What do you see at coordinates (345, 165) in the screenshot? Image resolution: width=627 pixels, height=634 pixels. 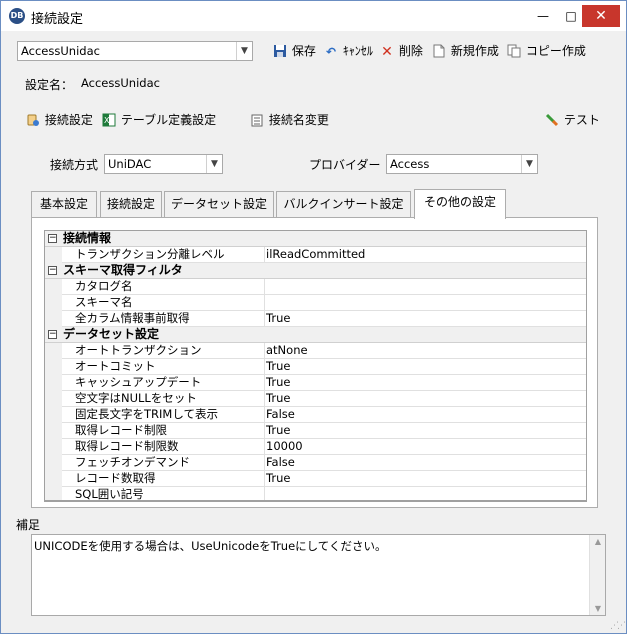 I see `provider-label: プロバイダー` at bounding box center [345, 165].